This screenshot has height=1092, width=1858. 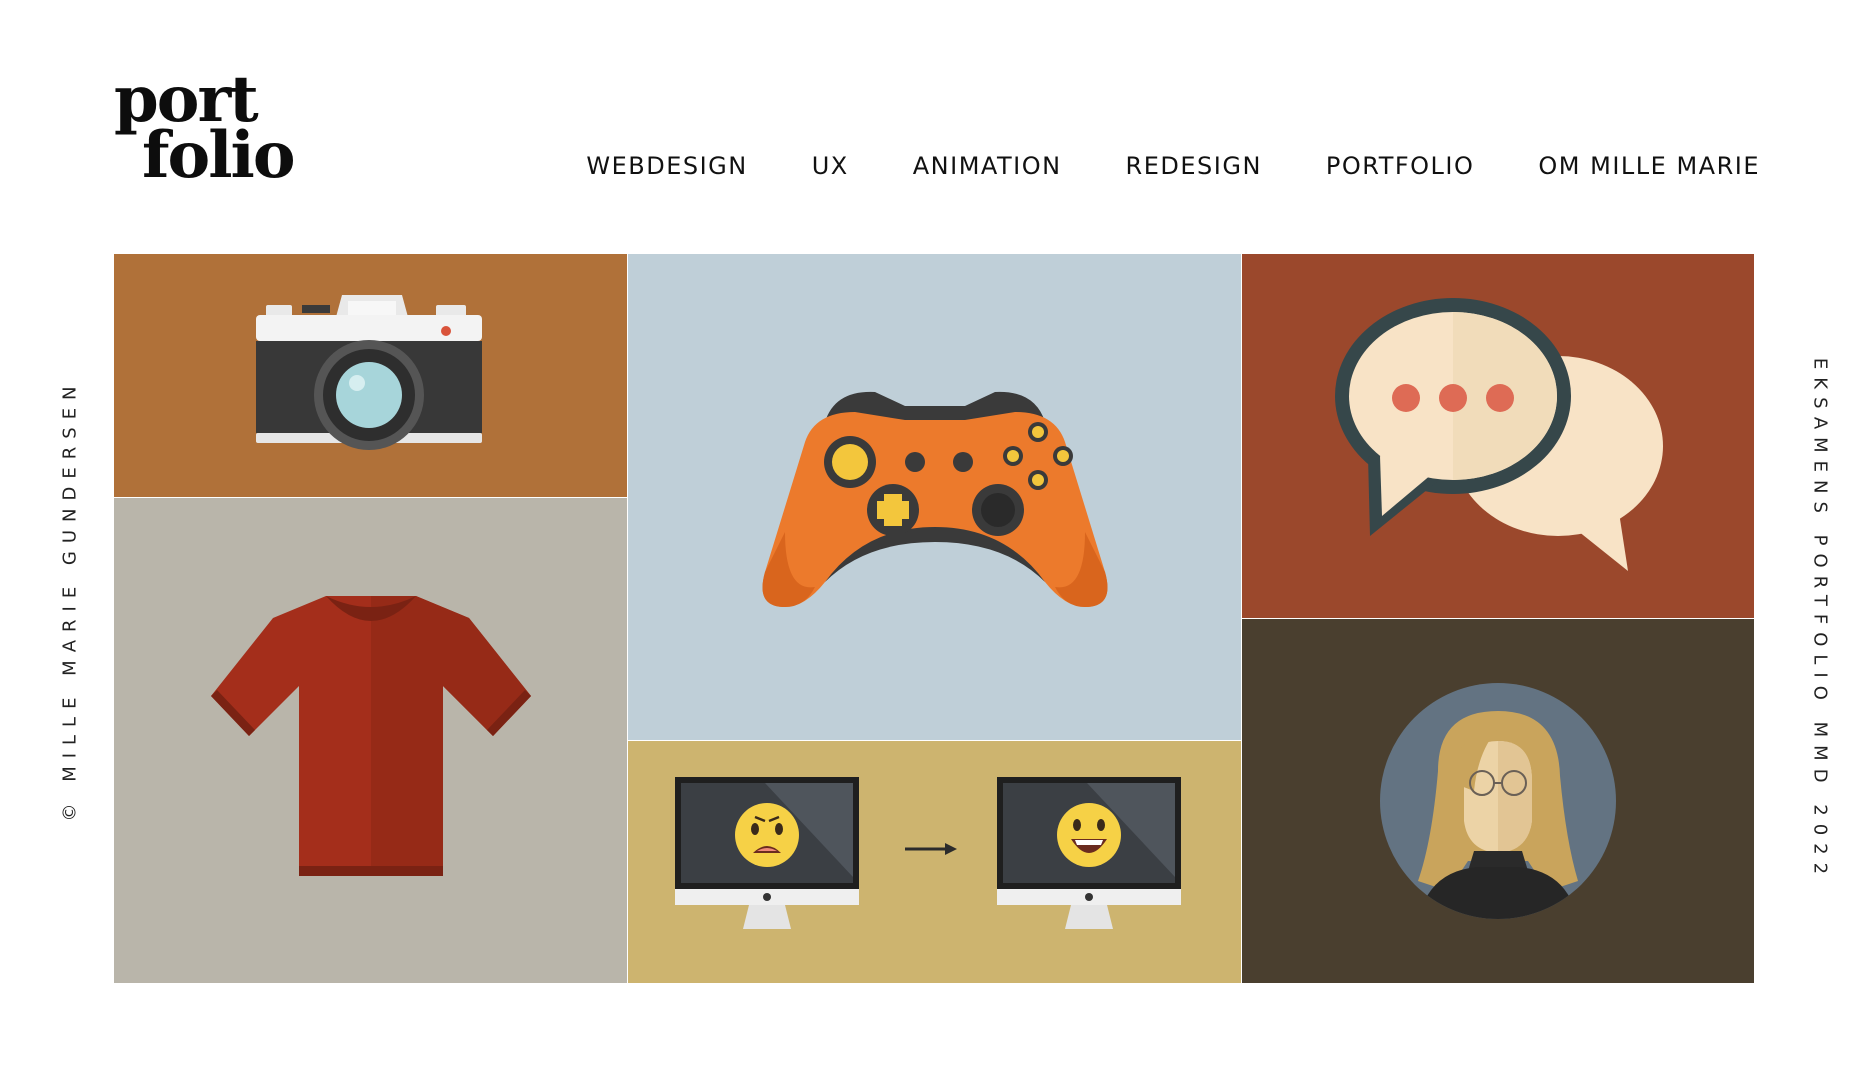 I want to click on site-logo: port folio, so click(x=205, y=128).